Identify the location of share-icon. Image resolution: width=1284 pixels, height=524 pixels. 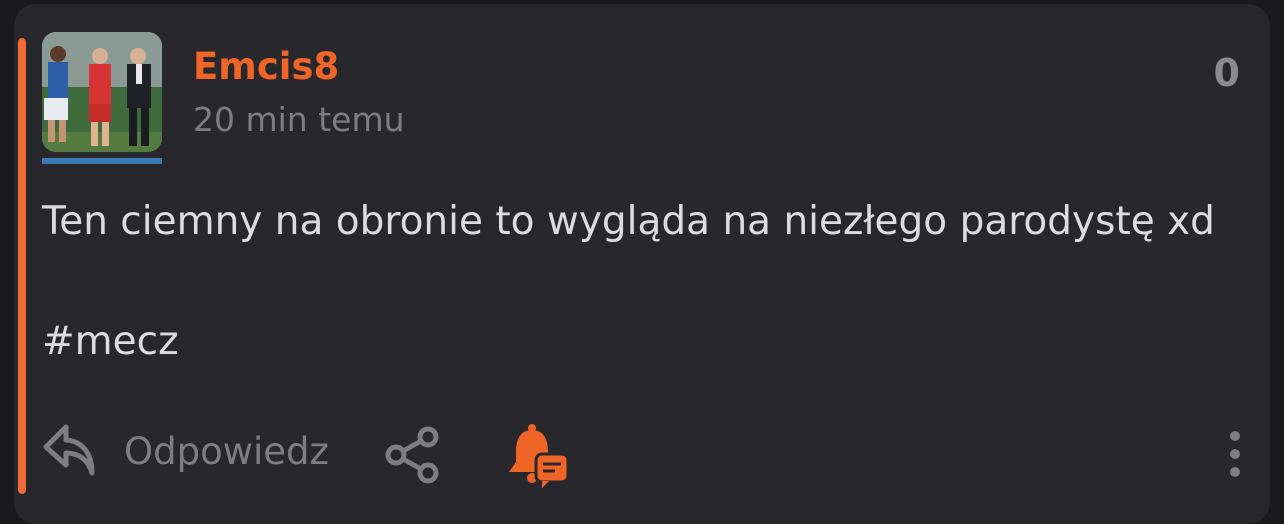
(412, 455).